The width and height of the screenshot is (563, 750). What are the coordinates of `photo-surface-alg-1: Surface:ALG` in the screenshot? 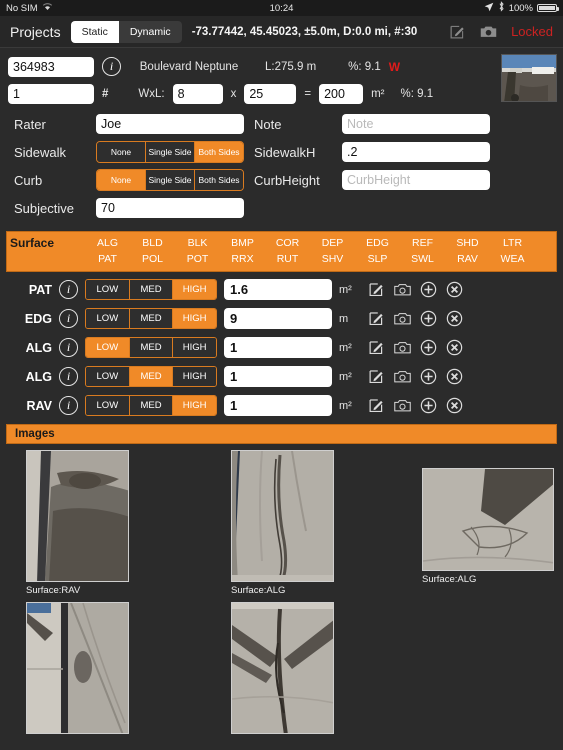 It's located at (307, 523).